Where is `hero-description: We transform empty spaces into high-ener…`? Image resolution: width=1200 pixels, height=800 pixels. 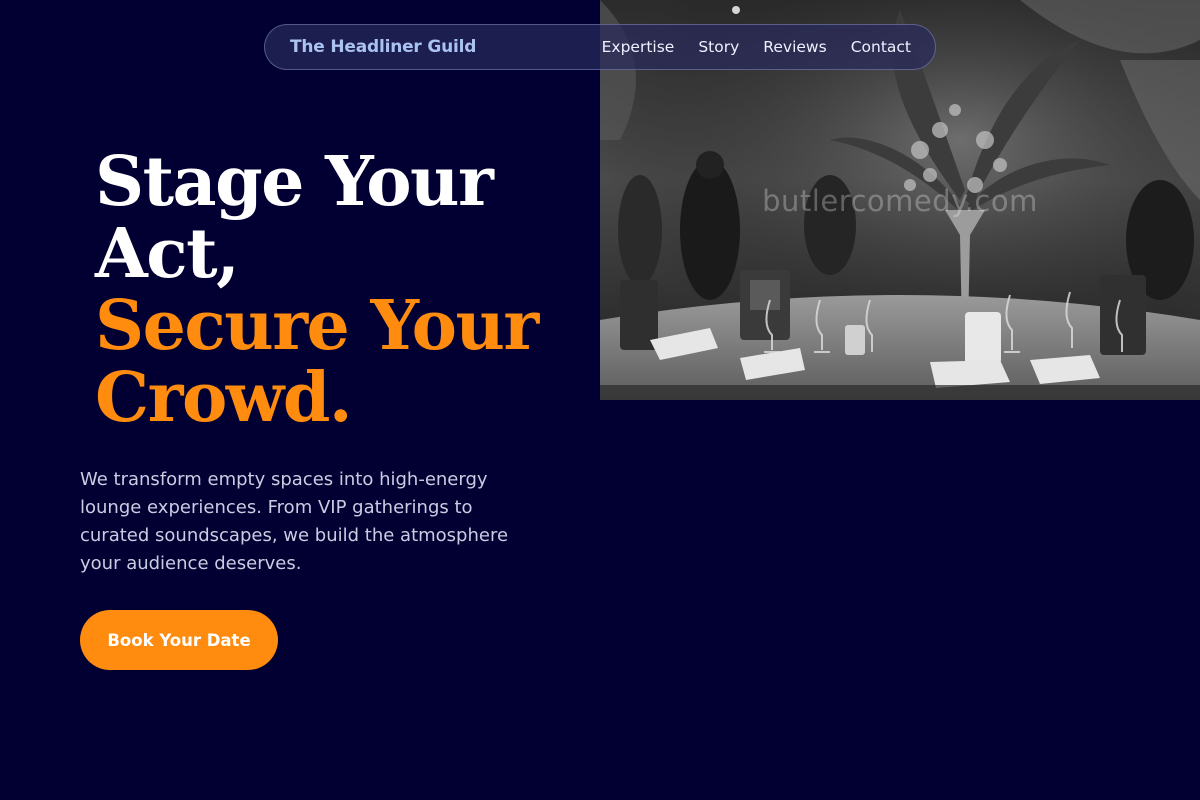 hero-description: We transform empty spaces into high-ener… is located at coordinates (294, 521).